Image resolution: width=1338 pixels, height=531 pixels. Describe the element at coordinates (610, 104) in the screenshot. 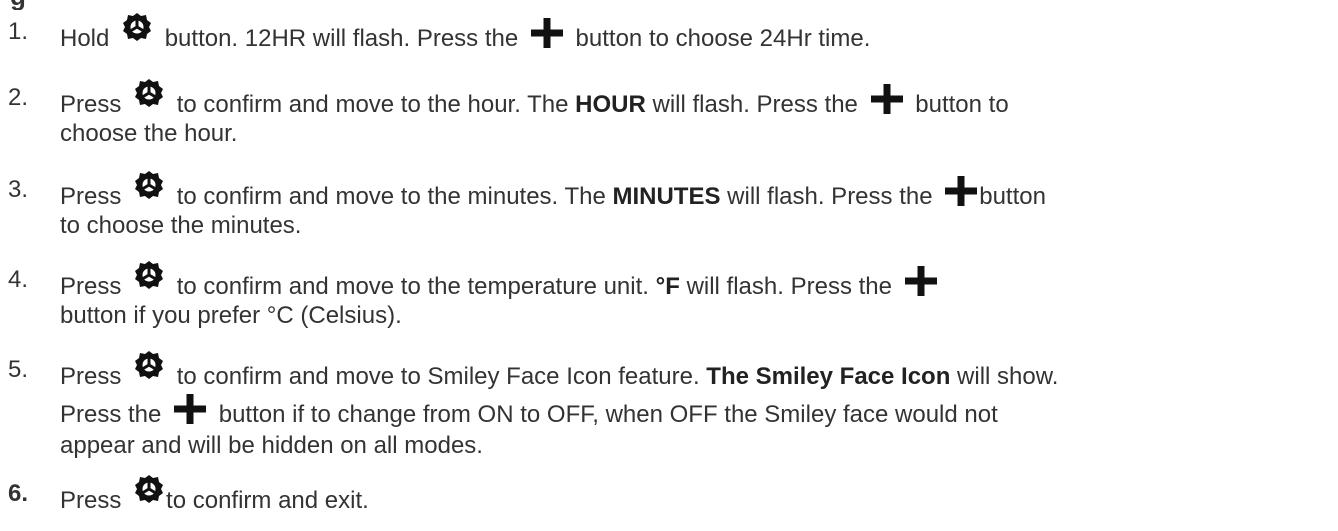

I see `step-bold-term: HOUR` at that location.